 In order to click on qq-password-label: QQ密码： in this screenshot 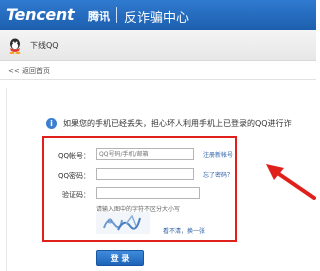, I will do `click(73, 176)`.